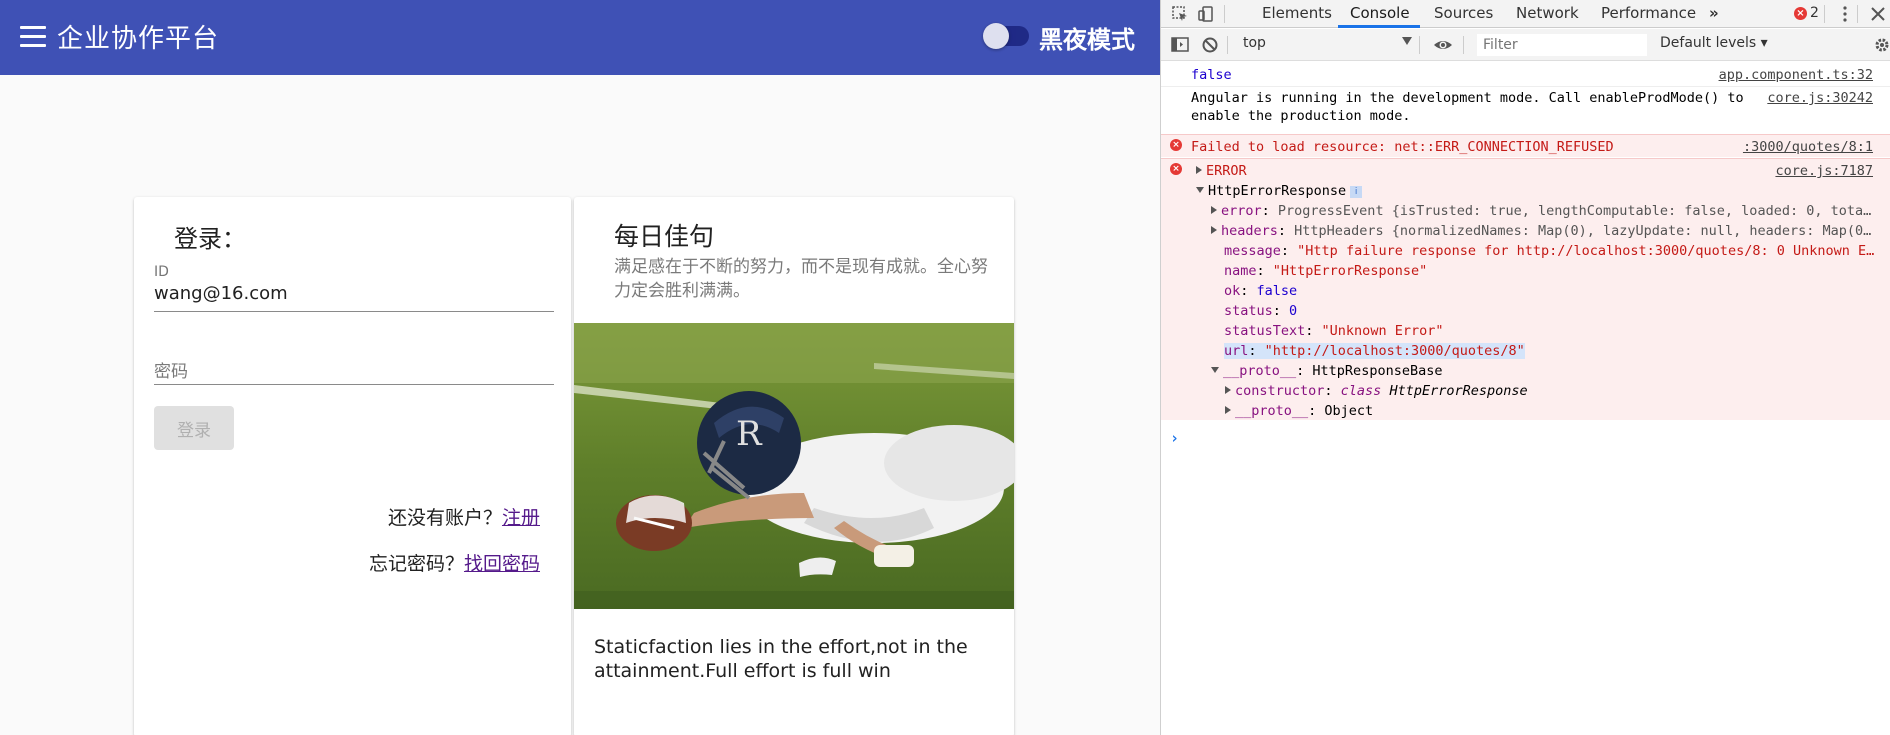 This screenshot has width=1890, height=735. I want to click on close-icon, so click(1878, 14).